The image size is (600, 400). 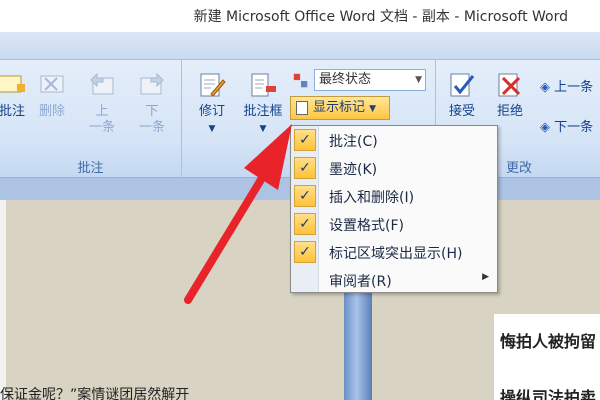 What do you see at coordinates (574, 87) in the screenshot?
I see `previous-change-label: 上一条` at bounding box center [574, 87].